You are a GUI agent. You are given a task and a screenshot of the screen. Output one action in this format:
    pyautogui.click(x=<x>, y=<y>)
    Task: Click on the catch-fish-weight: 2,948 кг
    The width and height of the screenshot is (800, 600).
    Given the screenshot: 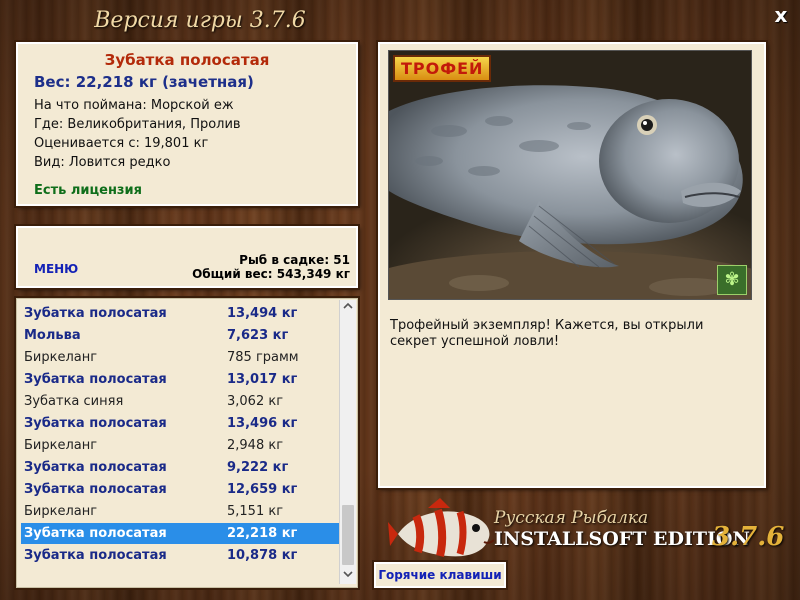 What is the action you would take?
    pyautogui.click(x=255, y=445)
    